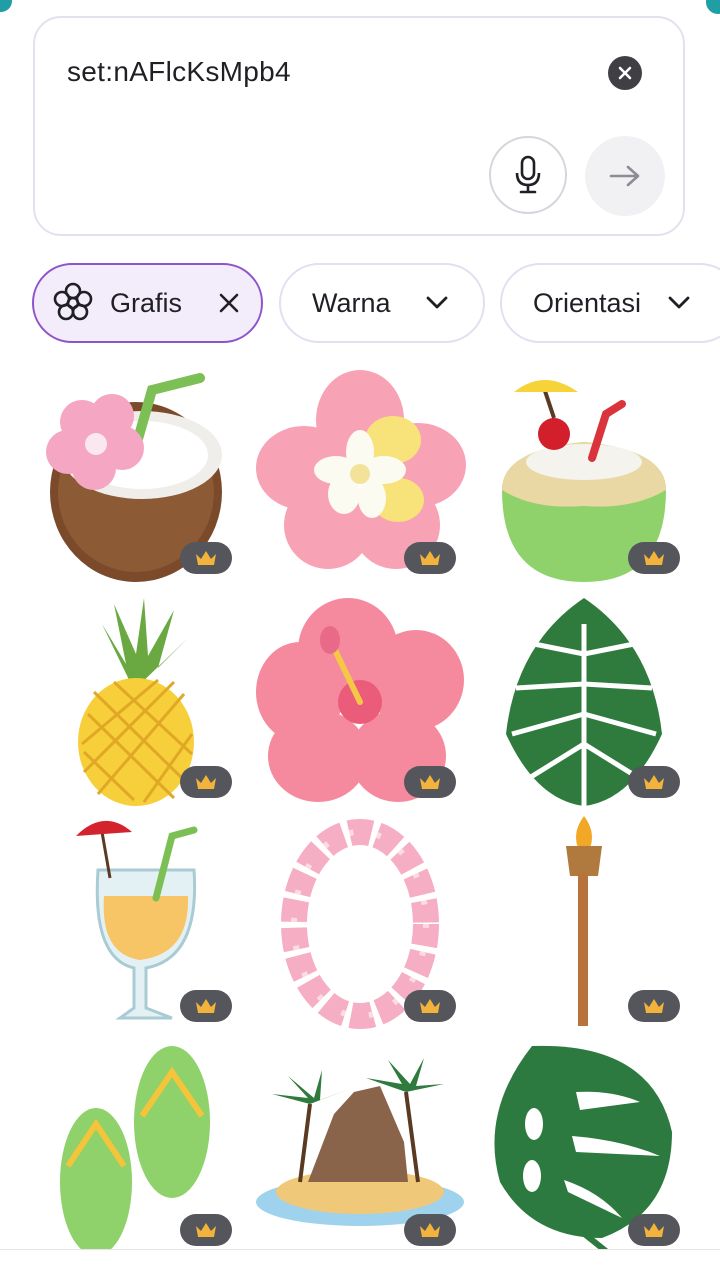  I want to click on result-cocktail-glass, so click(136, 920).